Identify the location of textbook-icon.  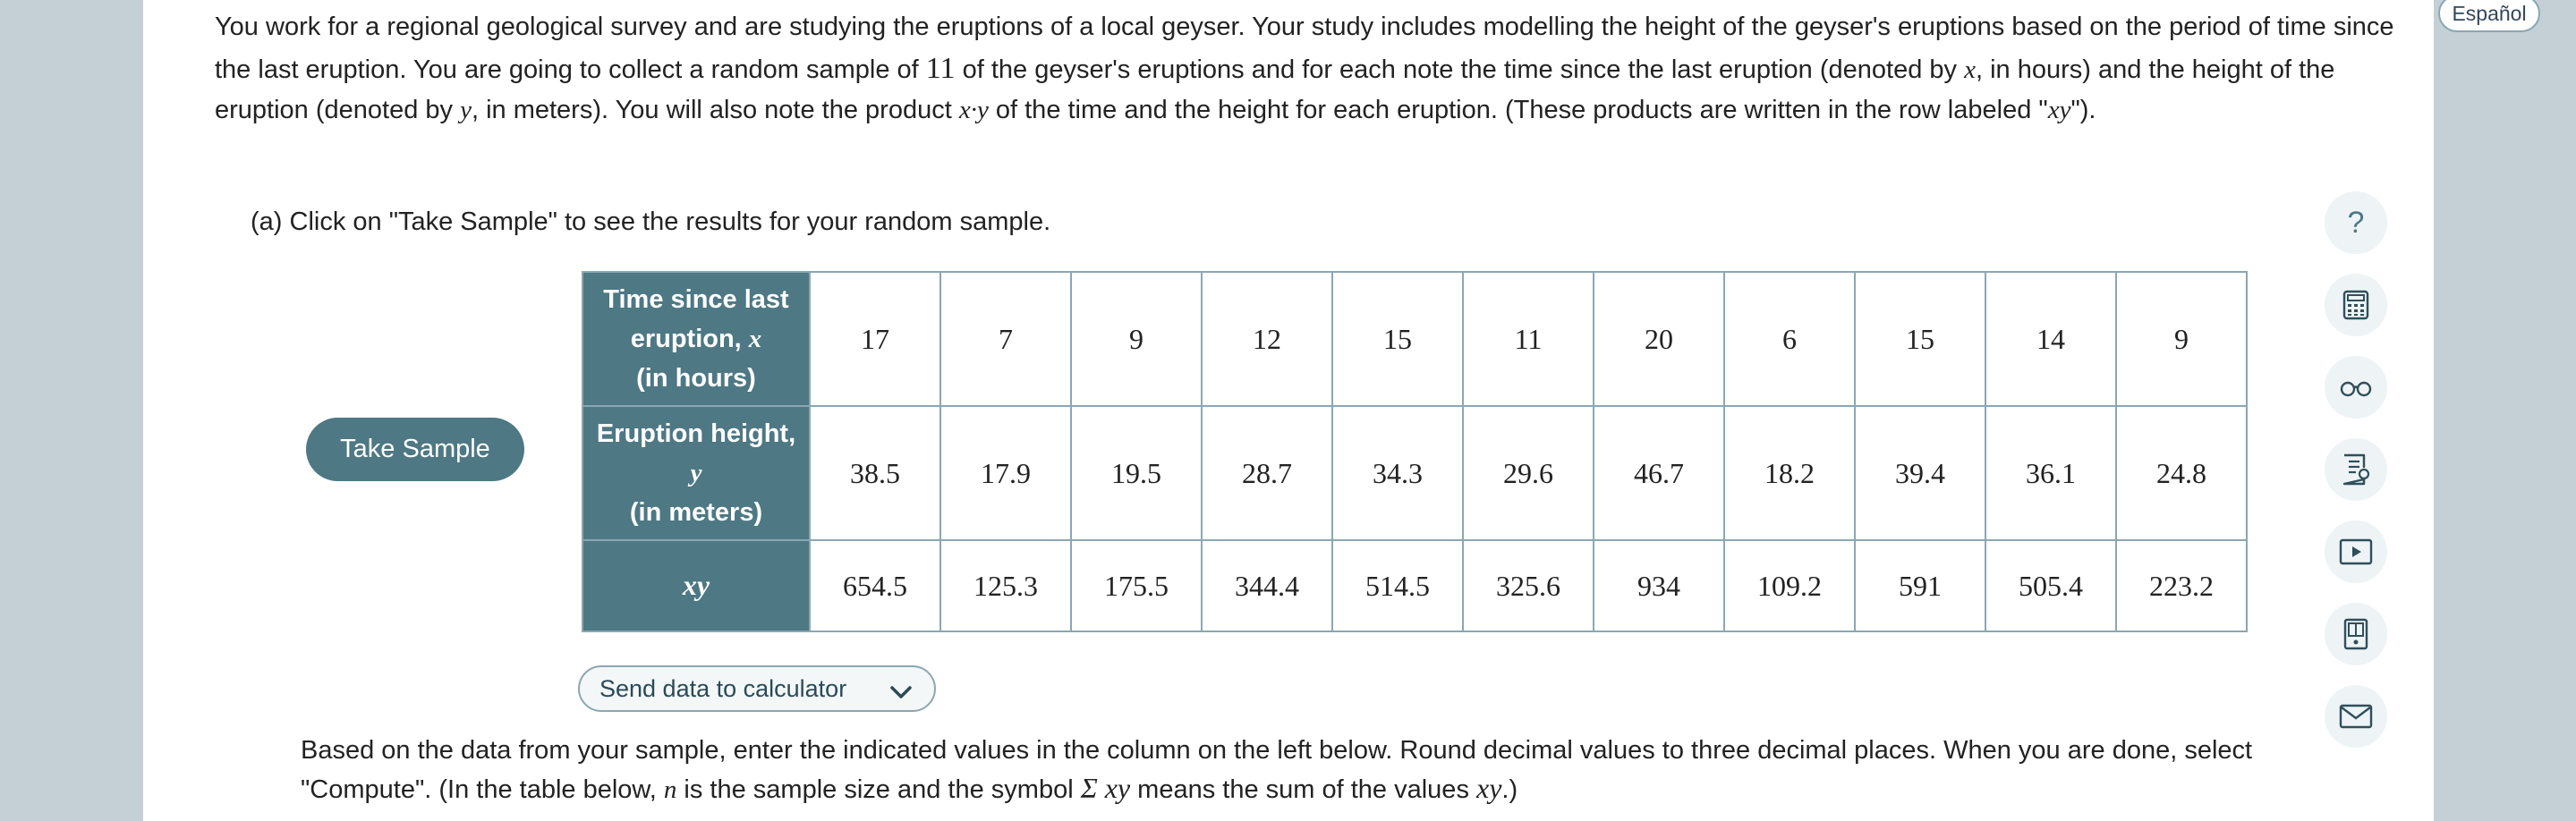
(2356, 634).